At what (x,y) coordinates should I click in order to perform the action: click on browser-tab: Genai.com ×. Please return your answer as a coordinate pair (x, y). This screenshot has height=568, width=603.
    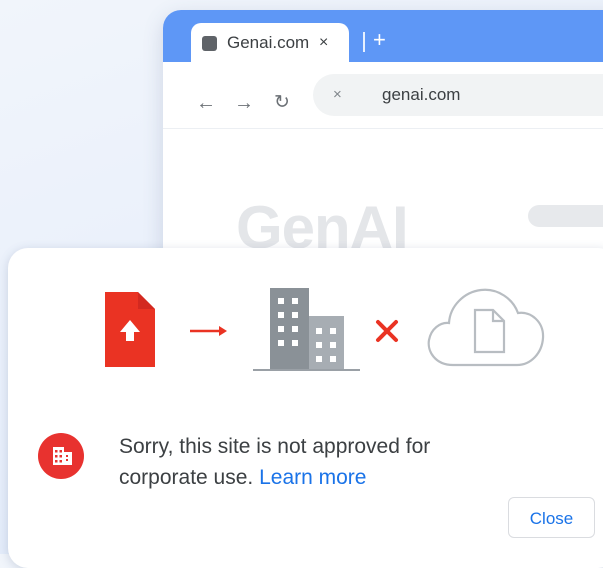
    Looking at the image, I should click on (270, 42).